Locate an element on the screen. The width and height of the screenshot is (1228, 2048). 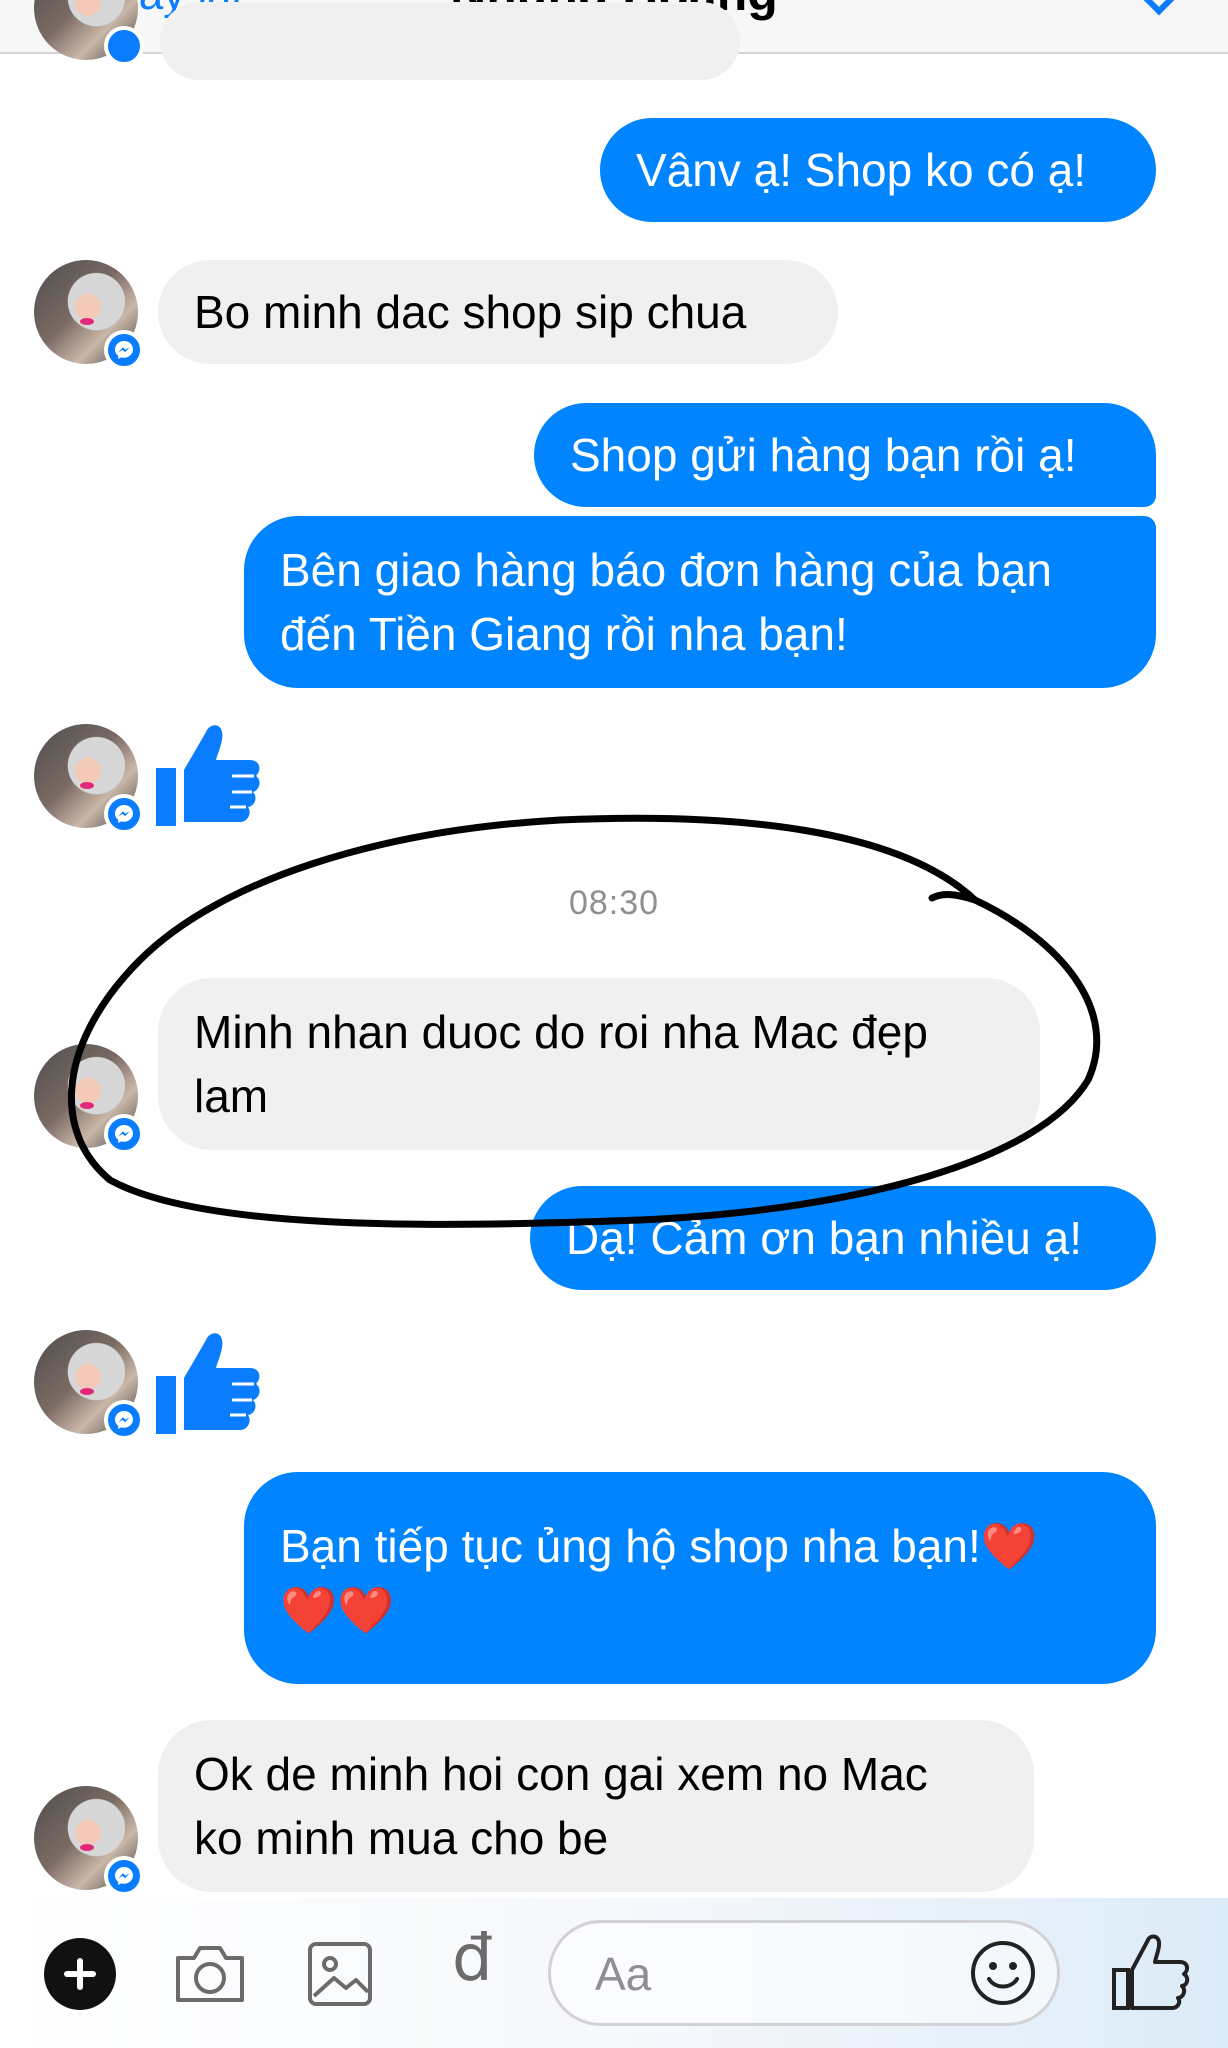
message-composer: đ is located at coordinates (614, 1973).